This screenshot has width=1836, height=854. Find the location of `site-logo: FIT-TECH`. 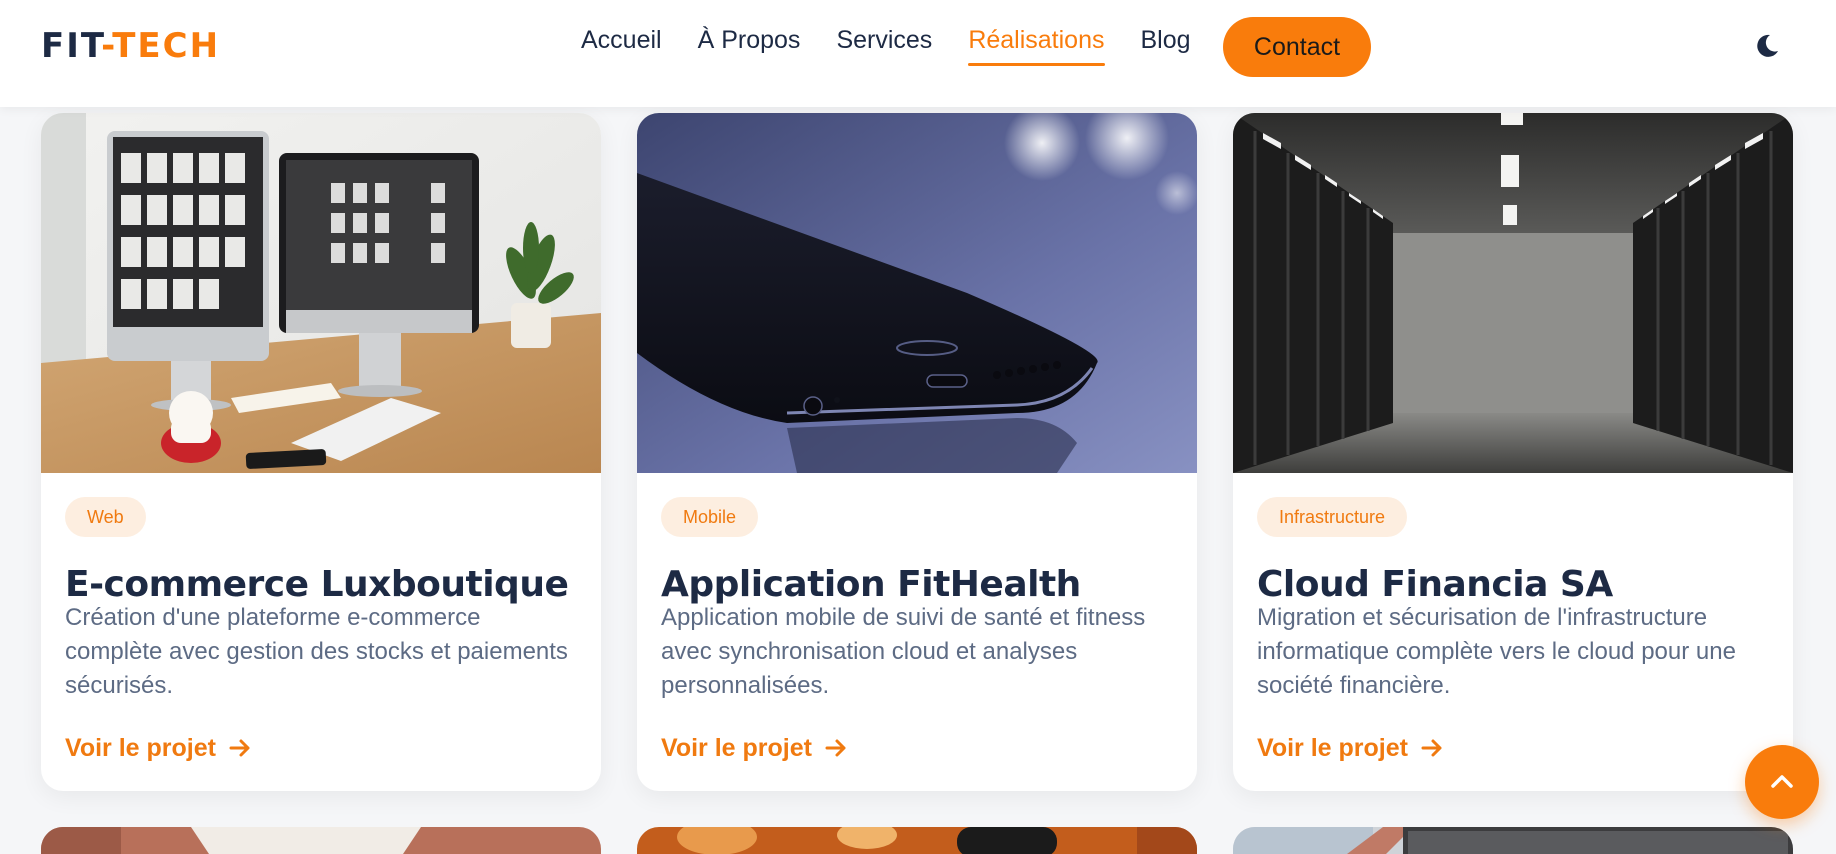

site-logo: FIT-TECH is located at coordinates (130, 46).